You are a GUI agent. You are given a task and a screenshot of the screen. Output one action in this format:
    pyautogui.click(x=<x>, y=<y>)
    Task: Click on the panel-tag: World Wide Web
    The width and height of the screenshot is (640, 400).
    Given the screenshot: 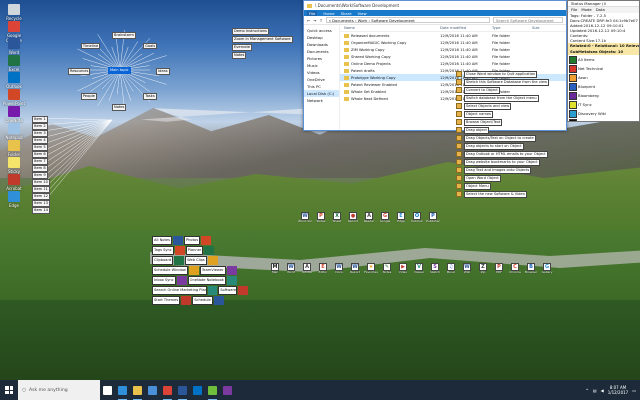 What is the action you would take?
    pyautogui.click(x=603, y=119)
    